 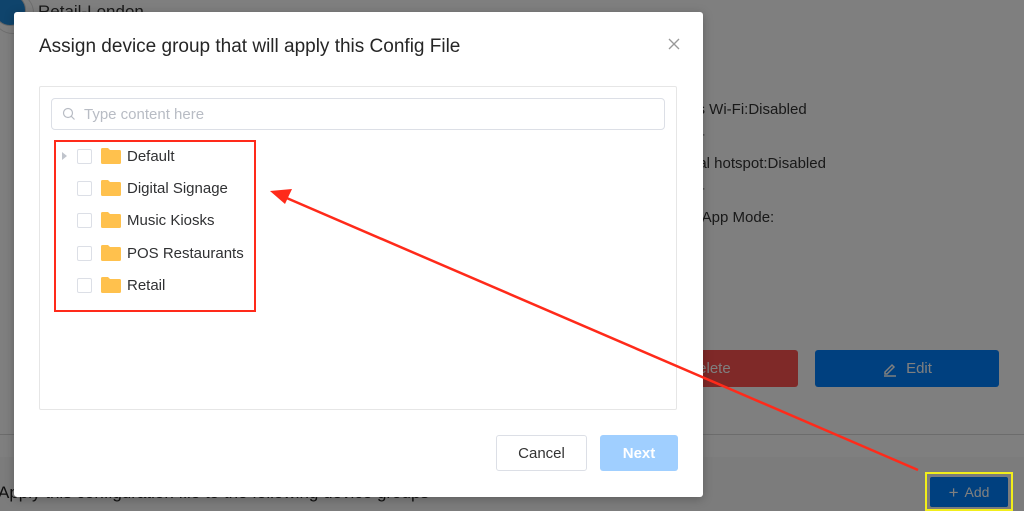 I want to click on next-button: Next, so click(x=639, y=453).